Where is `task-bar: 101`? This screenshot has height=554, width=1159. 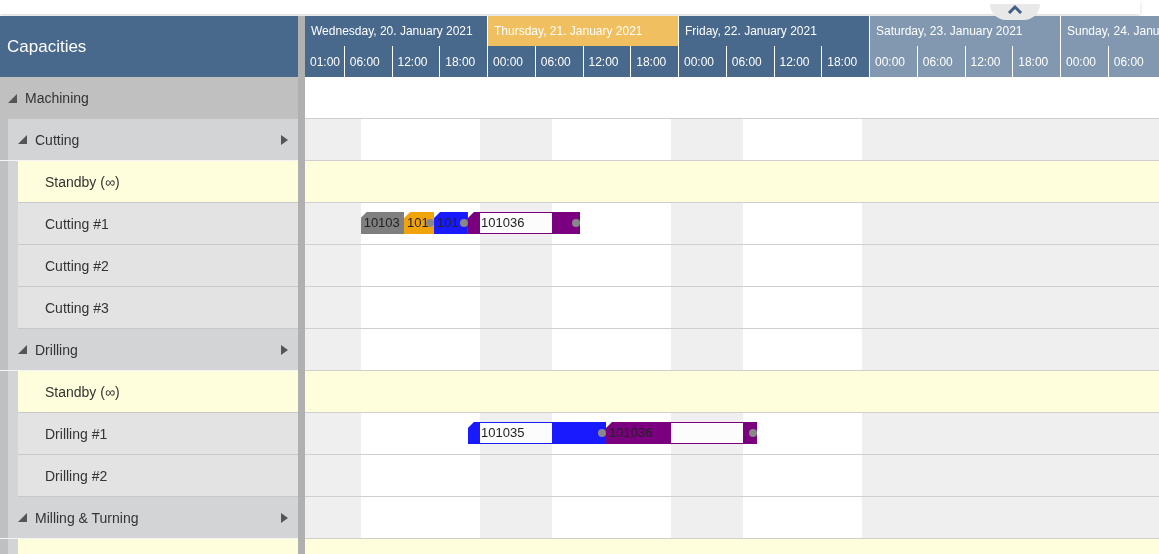
task-bar: 101 is located at coordinates (419, 223).